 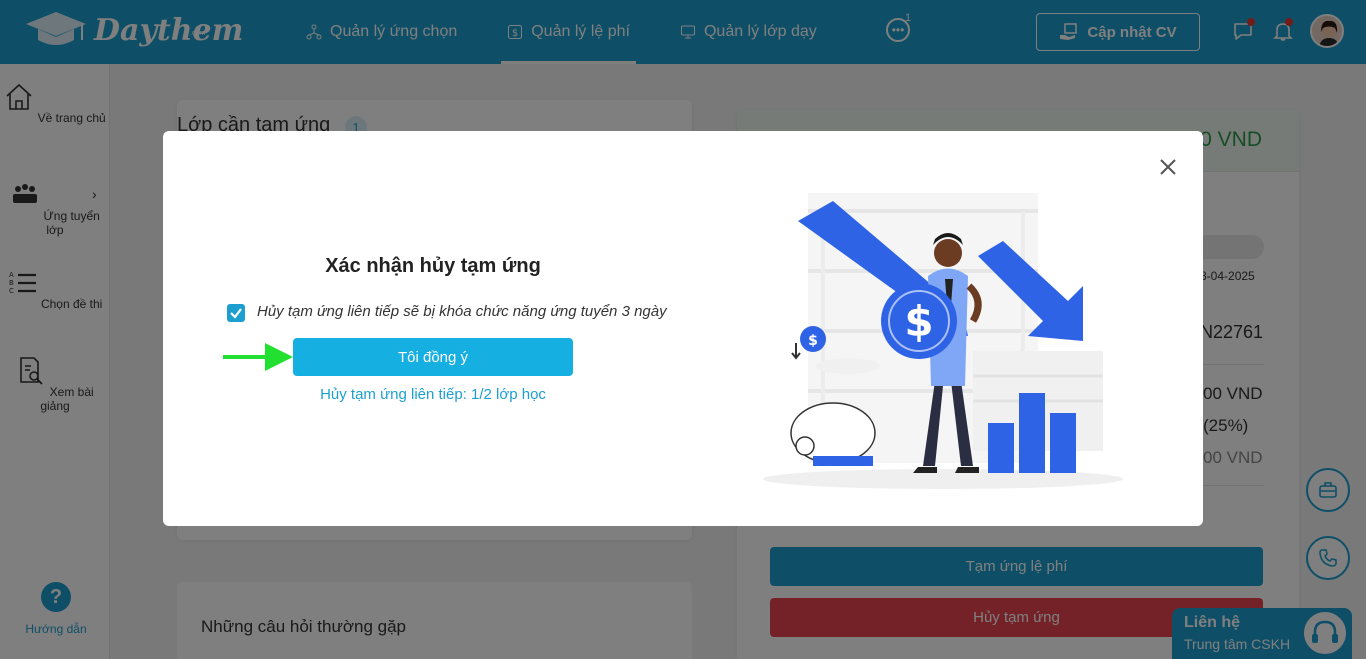 What do you see at coordinates (943, 341) in the screenshot?
I see `finance-decline-illustration: $ $` at bounding box center [943, 341].